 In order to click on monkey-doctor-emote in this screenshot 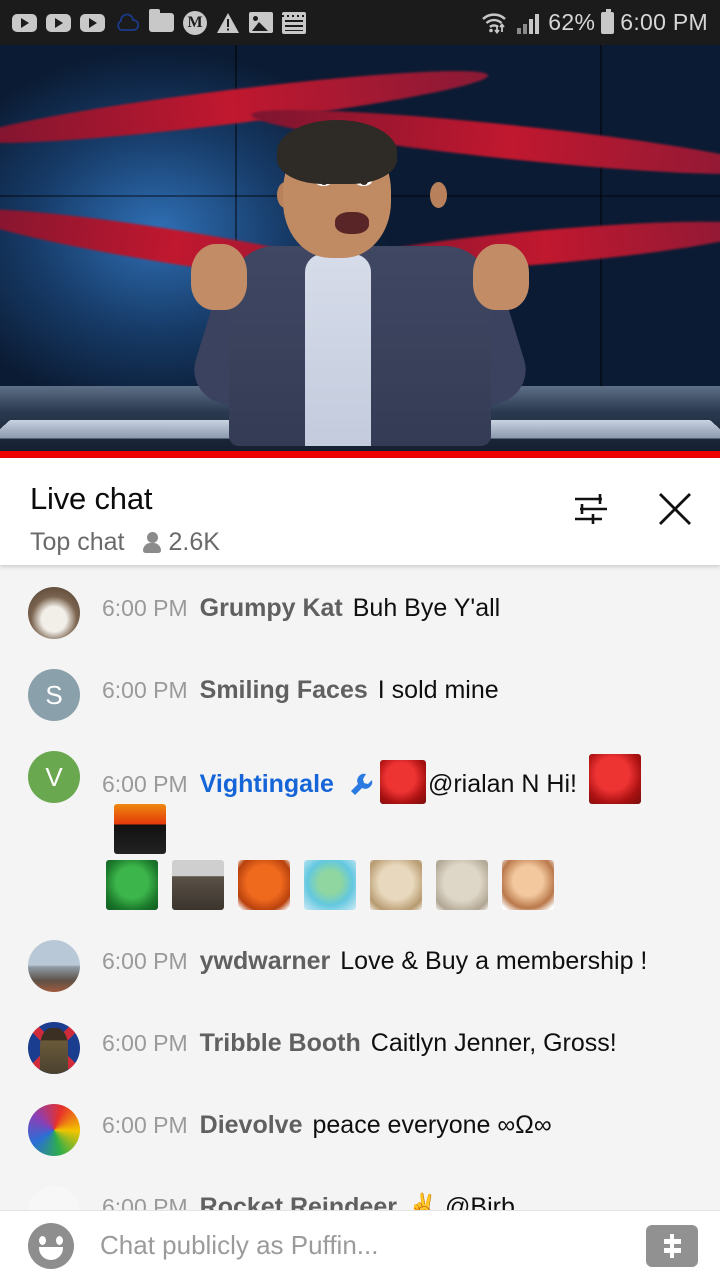, I will do `click(528, 885)`.